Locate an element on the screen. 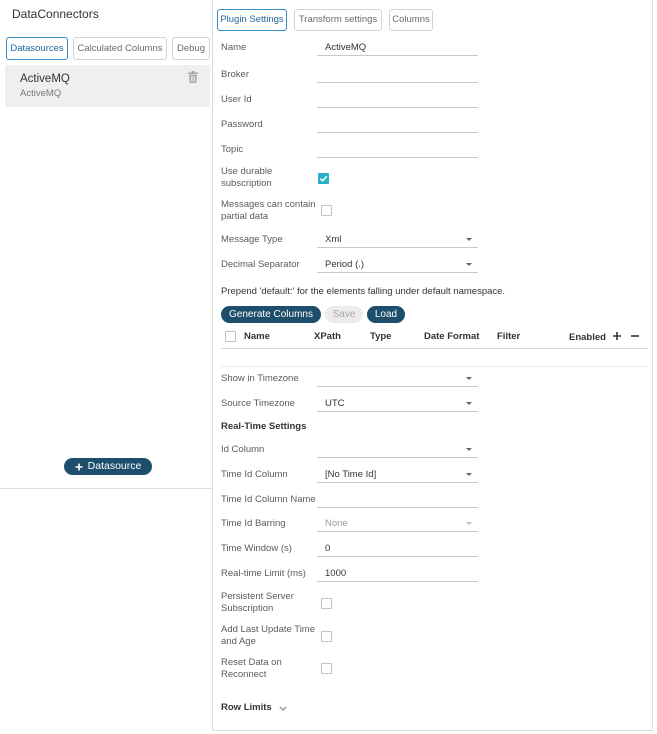  source-timezone-select: UTC is located at coordinates (397, 404).